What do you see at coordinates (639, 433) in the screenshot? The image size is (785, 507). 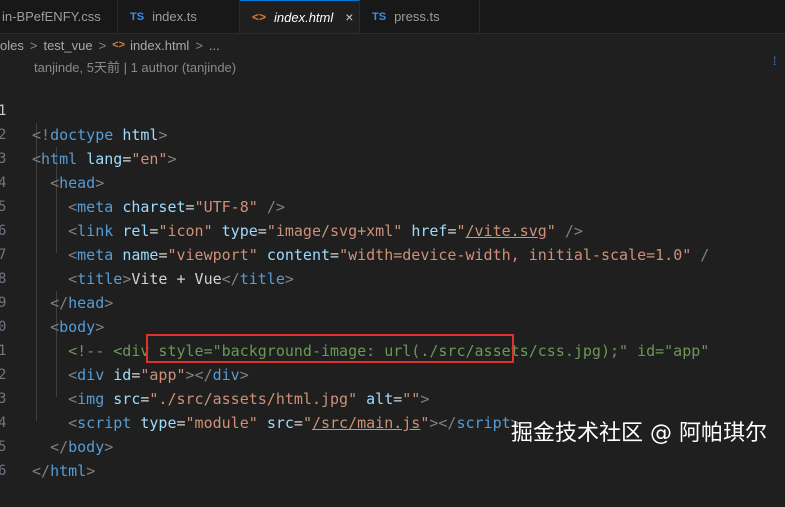 I see `watermark: 掘金技术社区 @ 阿帕琪尔` at bounding box center [639, 433].